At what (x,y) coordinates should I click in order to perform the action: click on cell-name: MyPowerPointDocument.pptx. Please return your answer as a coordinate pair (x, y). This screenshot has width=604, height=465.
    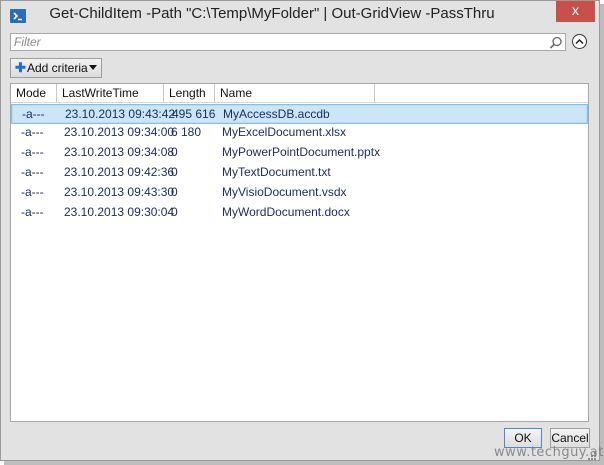
    Looking at the image, I should click on (301, 152).